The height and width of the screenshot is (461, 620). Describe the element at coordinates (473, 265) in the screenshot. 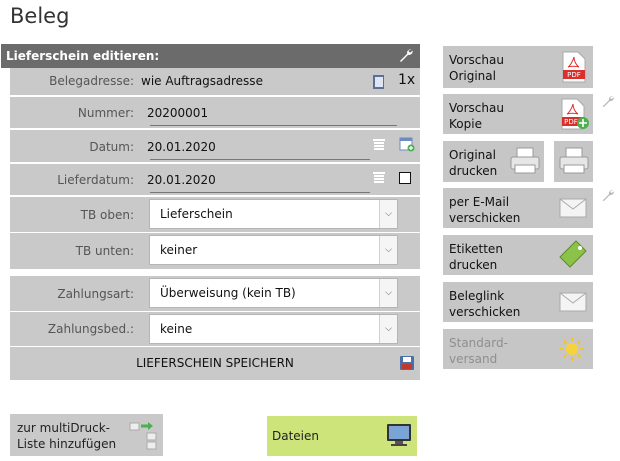

I see `etiketten-line2: drucken` at that location.